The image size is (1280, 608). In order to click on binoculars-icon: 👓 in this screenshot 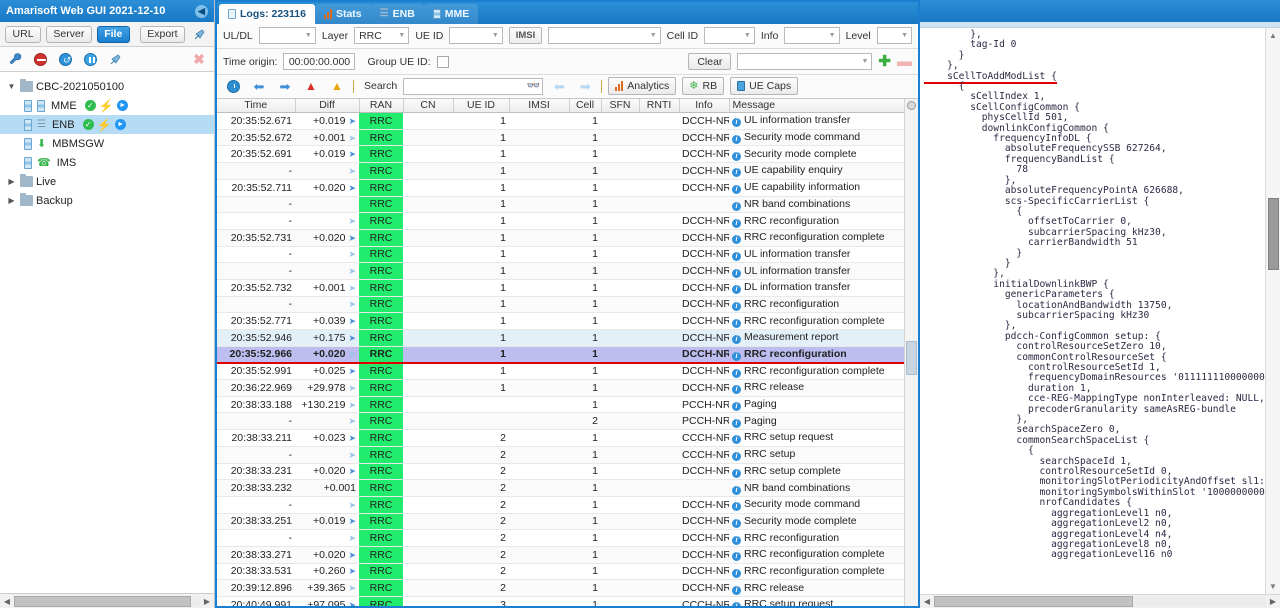, I will do `click(534, 85)`.